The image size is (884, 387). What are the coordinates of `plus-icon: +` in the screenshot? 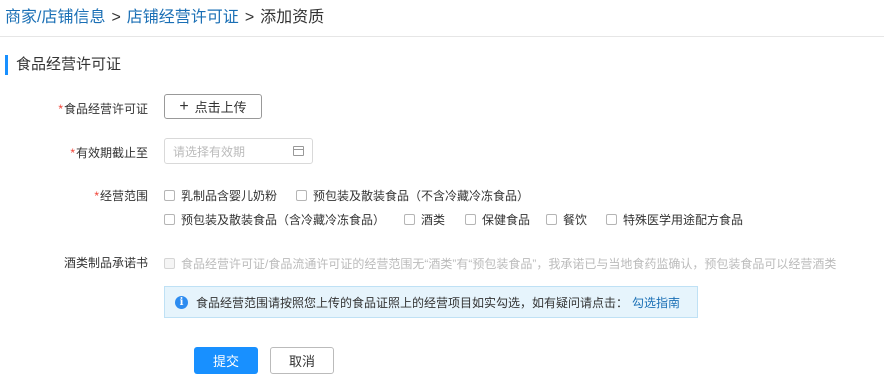 It's located at (184, 106).